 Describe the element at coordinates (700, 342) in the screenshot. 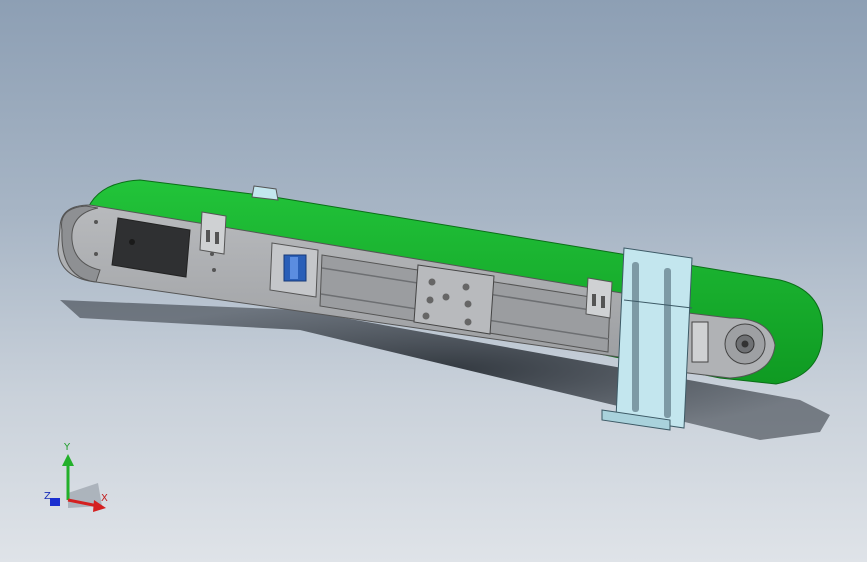

I see `tension-block` at that location.